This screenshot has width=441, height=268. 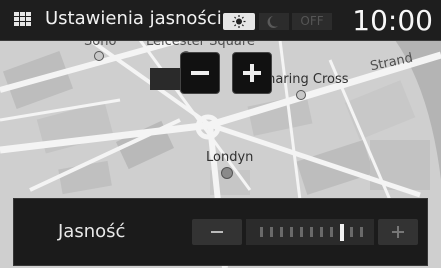 What do you see at coordinates (133, 18) in the screenshot?
I see `page-title: Ustawienia jasności` at bounding box center [133, 18].